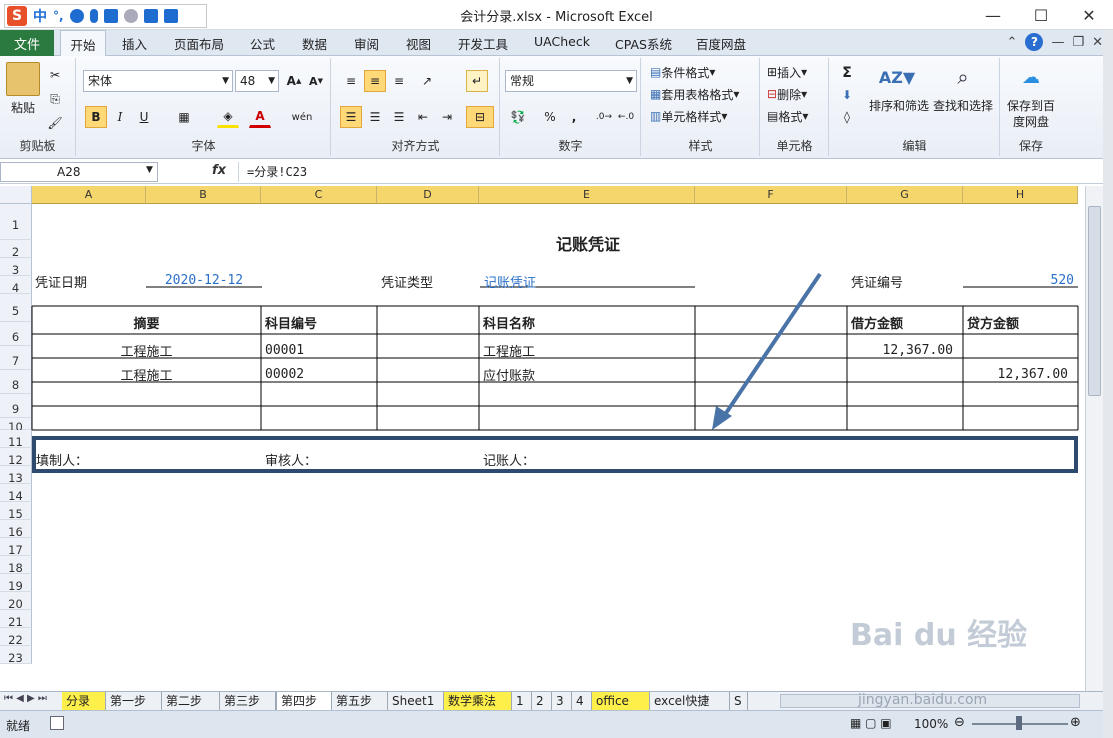  What do you see at coordinates (626, 117) in the screenshot?
I see `decrease-decimal-icon: ←.0` at bounding box center [626, 117].